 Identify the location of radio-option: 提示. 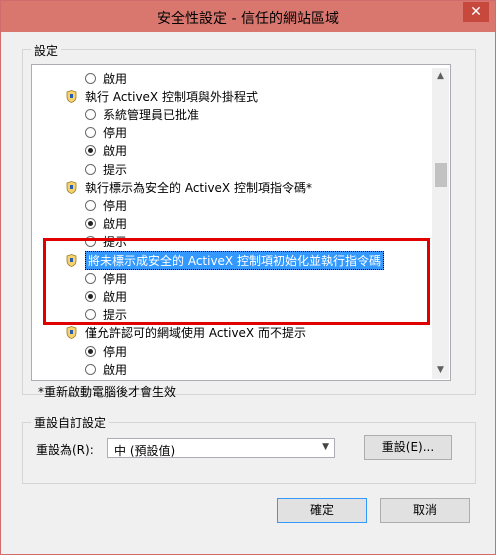
(106, 169).